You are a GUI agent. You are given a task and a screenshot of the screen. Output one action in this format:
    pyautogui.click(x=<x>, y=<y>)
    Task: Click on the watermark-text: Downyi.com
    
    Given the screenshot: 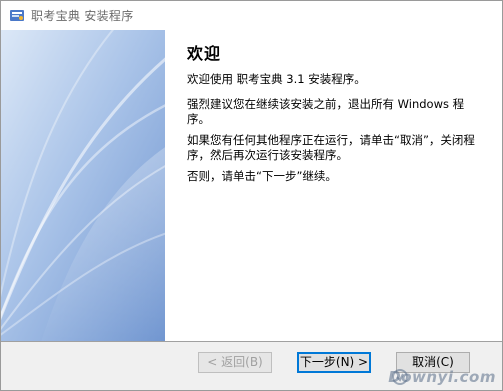 What is the action you would take?
    pyautogui.click(x=442, y=377)
    